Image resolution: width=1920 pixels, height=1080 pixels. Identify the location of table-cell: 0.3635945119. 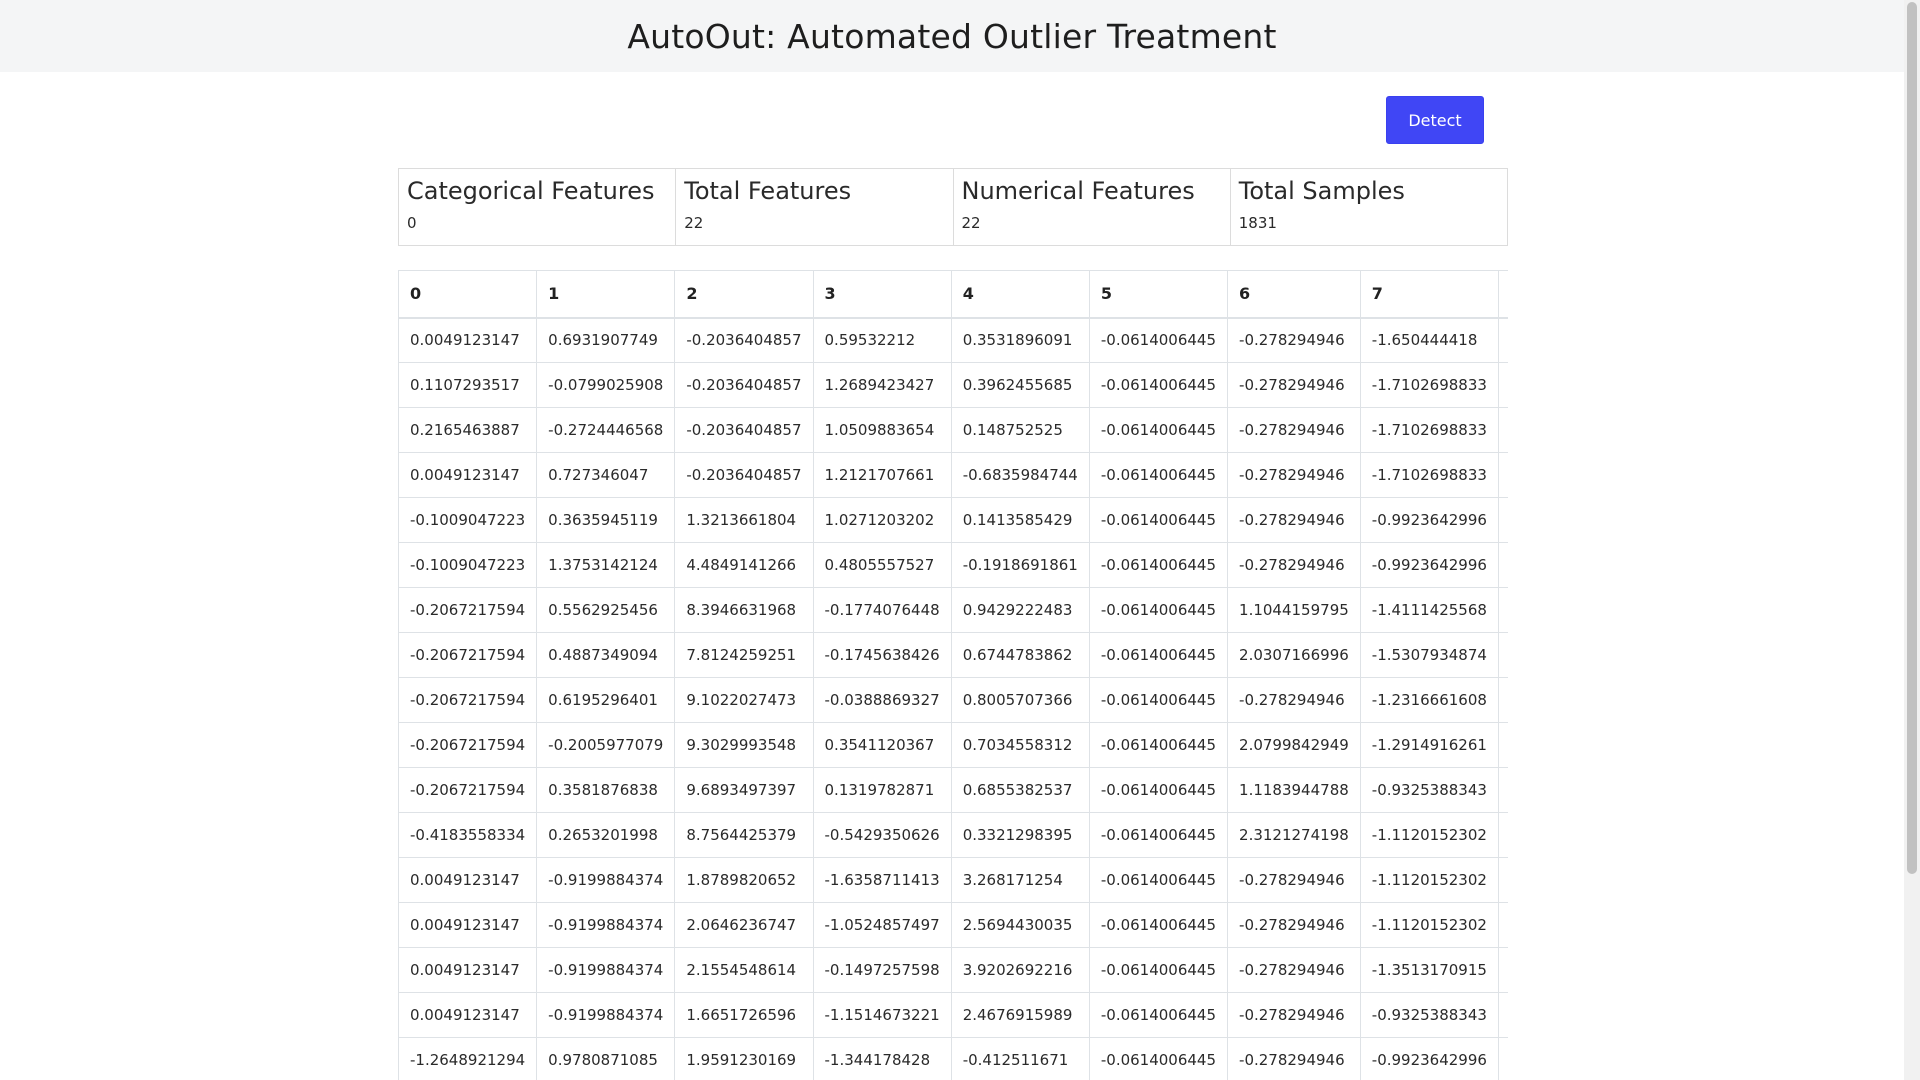
(606, 520).